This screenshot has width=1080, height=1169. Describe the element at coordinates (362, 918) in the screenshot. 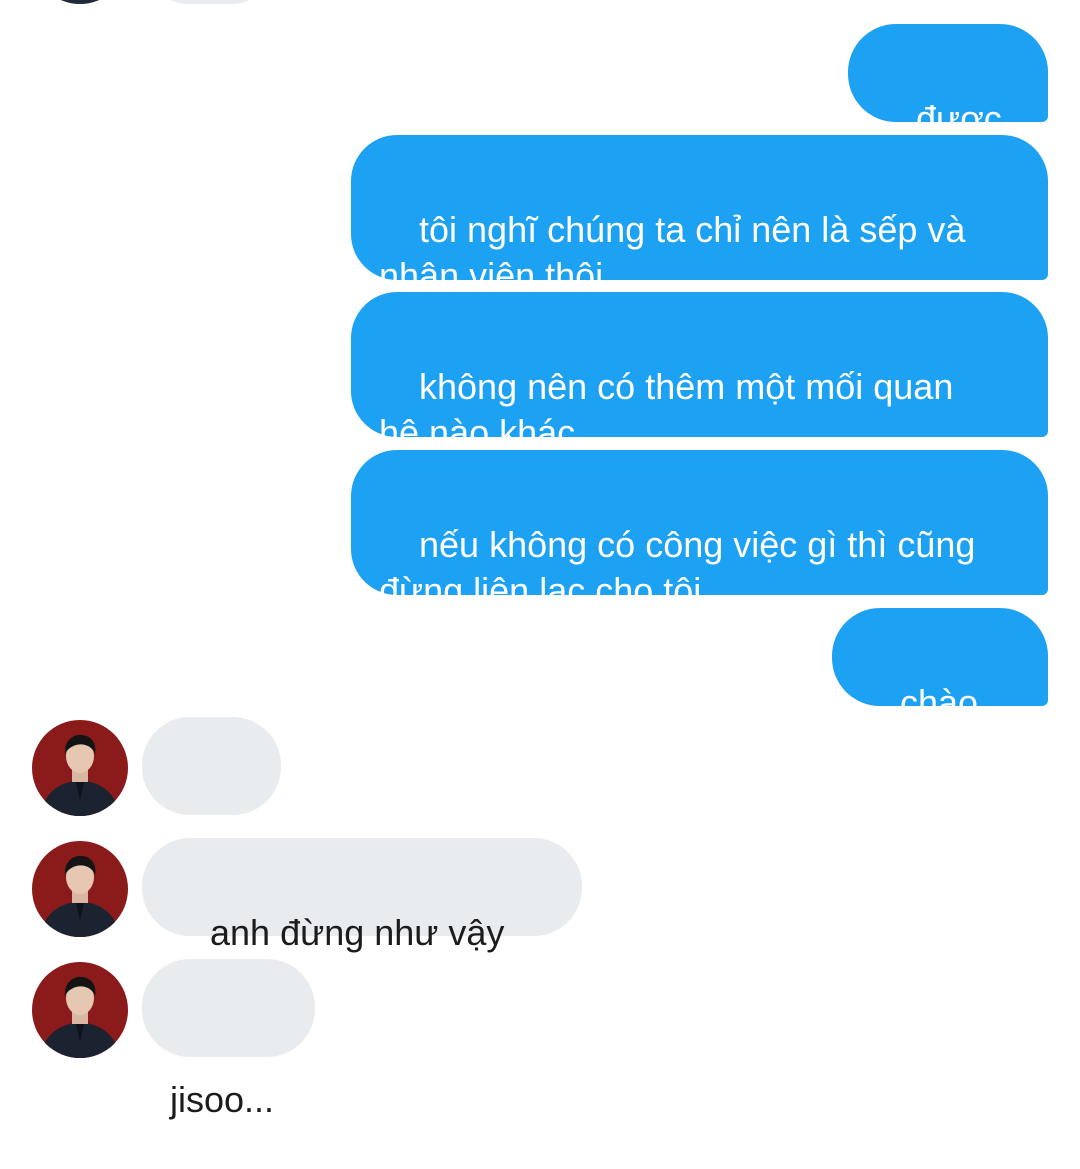

I see `incoming-message-bubble: anh đừng như vậy mà` at that location.